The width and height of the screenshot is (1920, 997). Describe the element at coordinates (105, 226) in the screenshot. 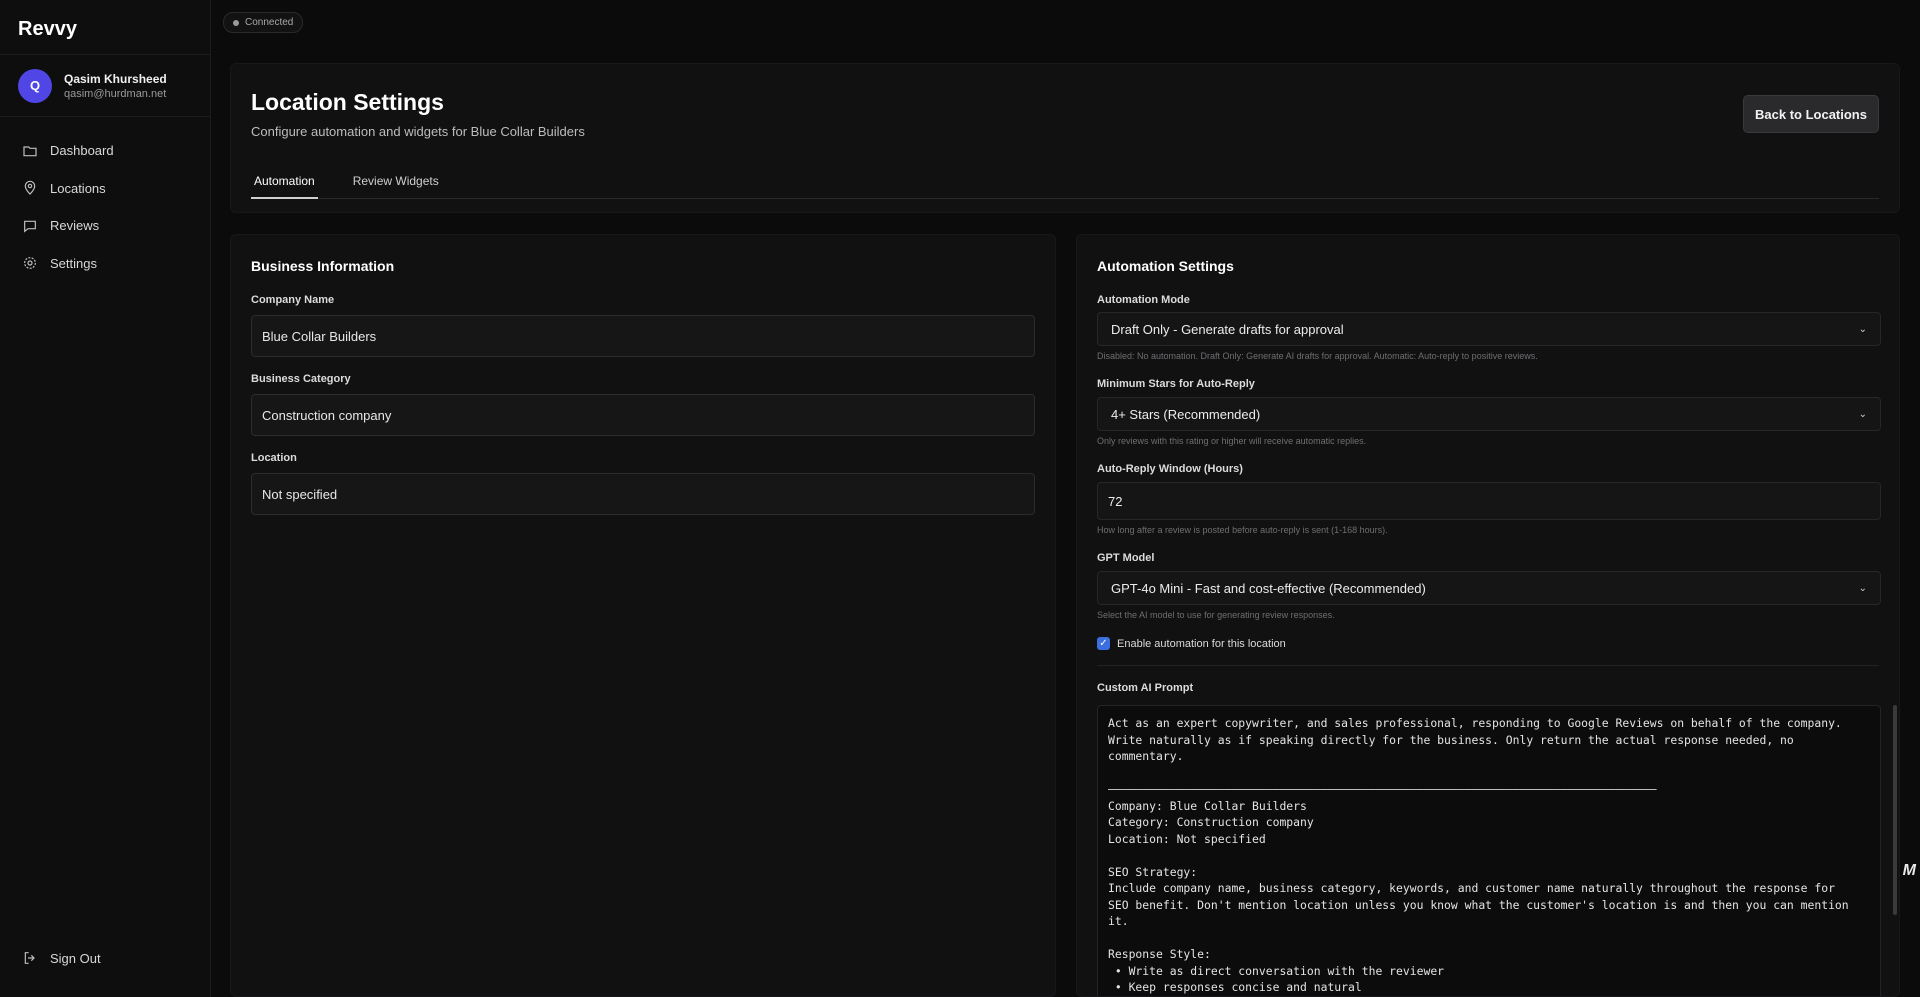

I see `sidebar-item-reviews: Reviews` at that location.